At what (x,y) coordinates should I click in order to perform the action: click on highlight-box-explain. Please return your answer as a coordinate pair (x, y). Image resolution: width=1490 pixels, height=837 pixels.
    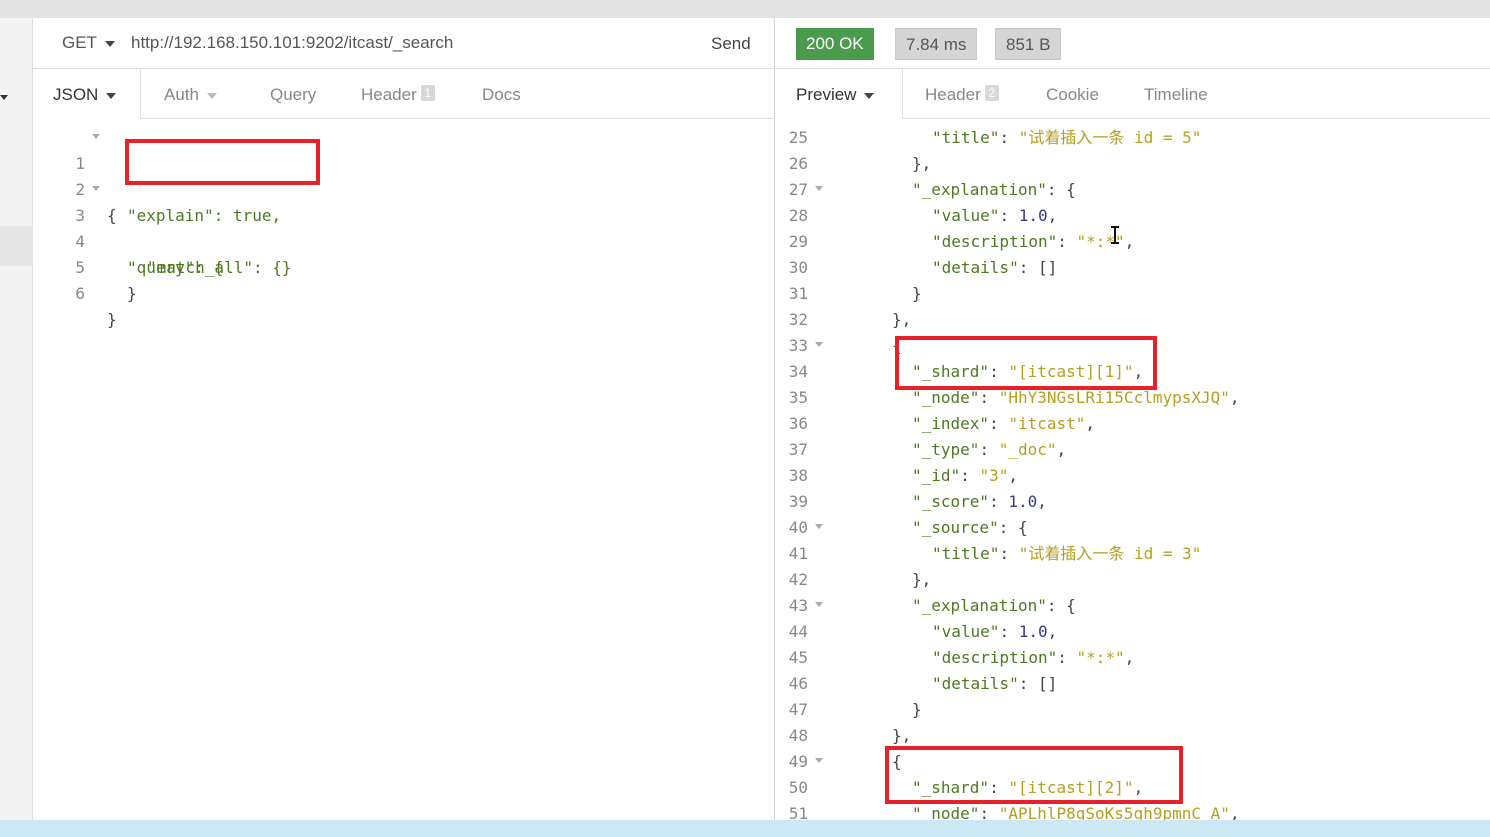
    Looking at the image, I should click on (222, 162).